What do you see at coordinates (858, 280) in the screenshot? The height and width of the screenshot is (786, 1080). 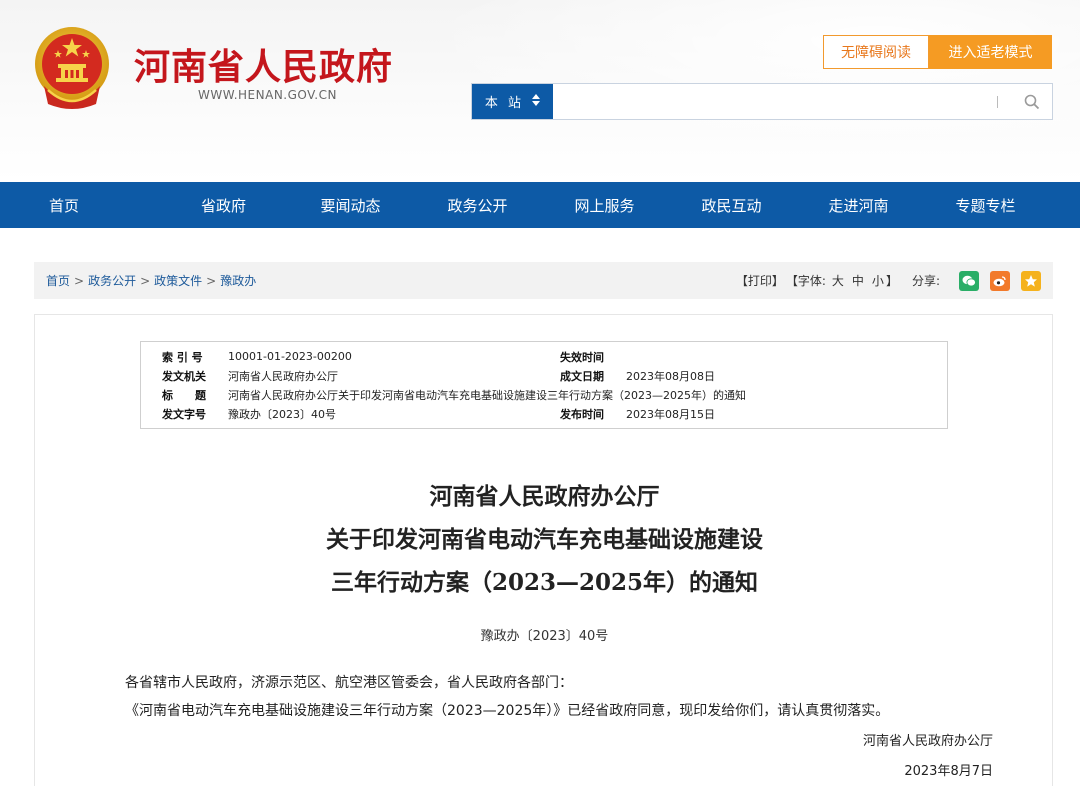 I see `font-size-medium-button: 中` at bounding box center [858, 280].